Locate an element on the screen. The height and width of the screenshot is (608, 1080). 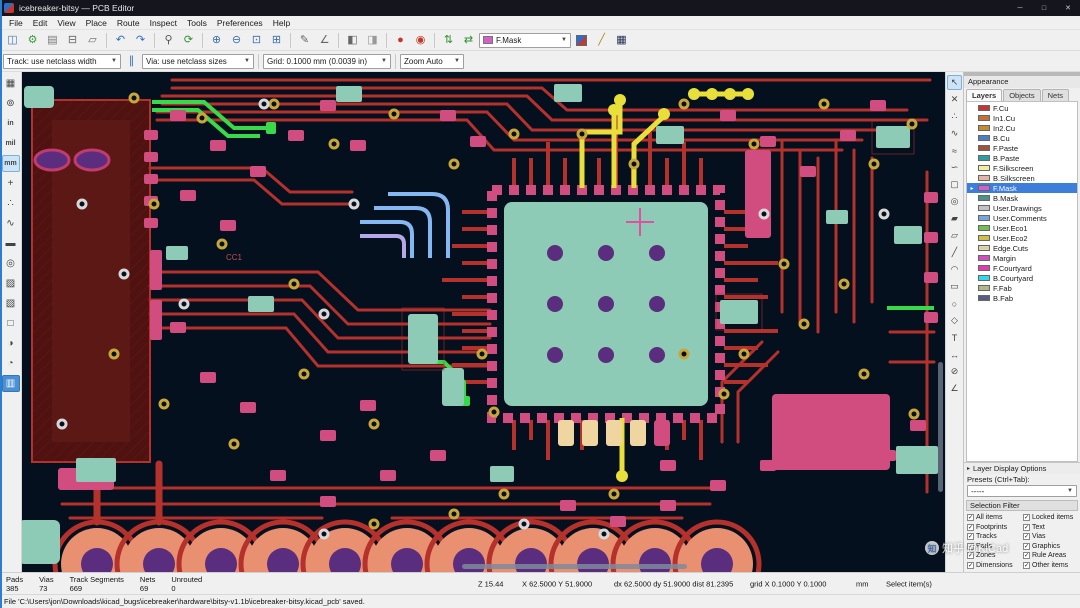
zoom-dropdown: Zoom Auto ▼ is located at coordinates (432, 61).